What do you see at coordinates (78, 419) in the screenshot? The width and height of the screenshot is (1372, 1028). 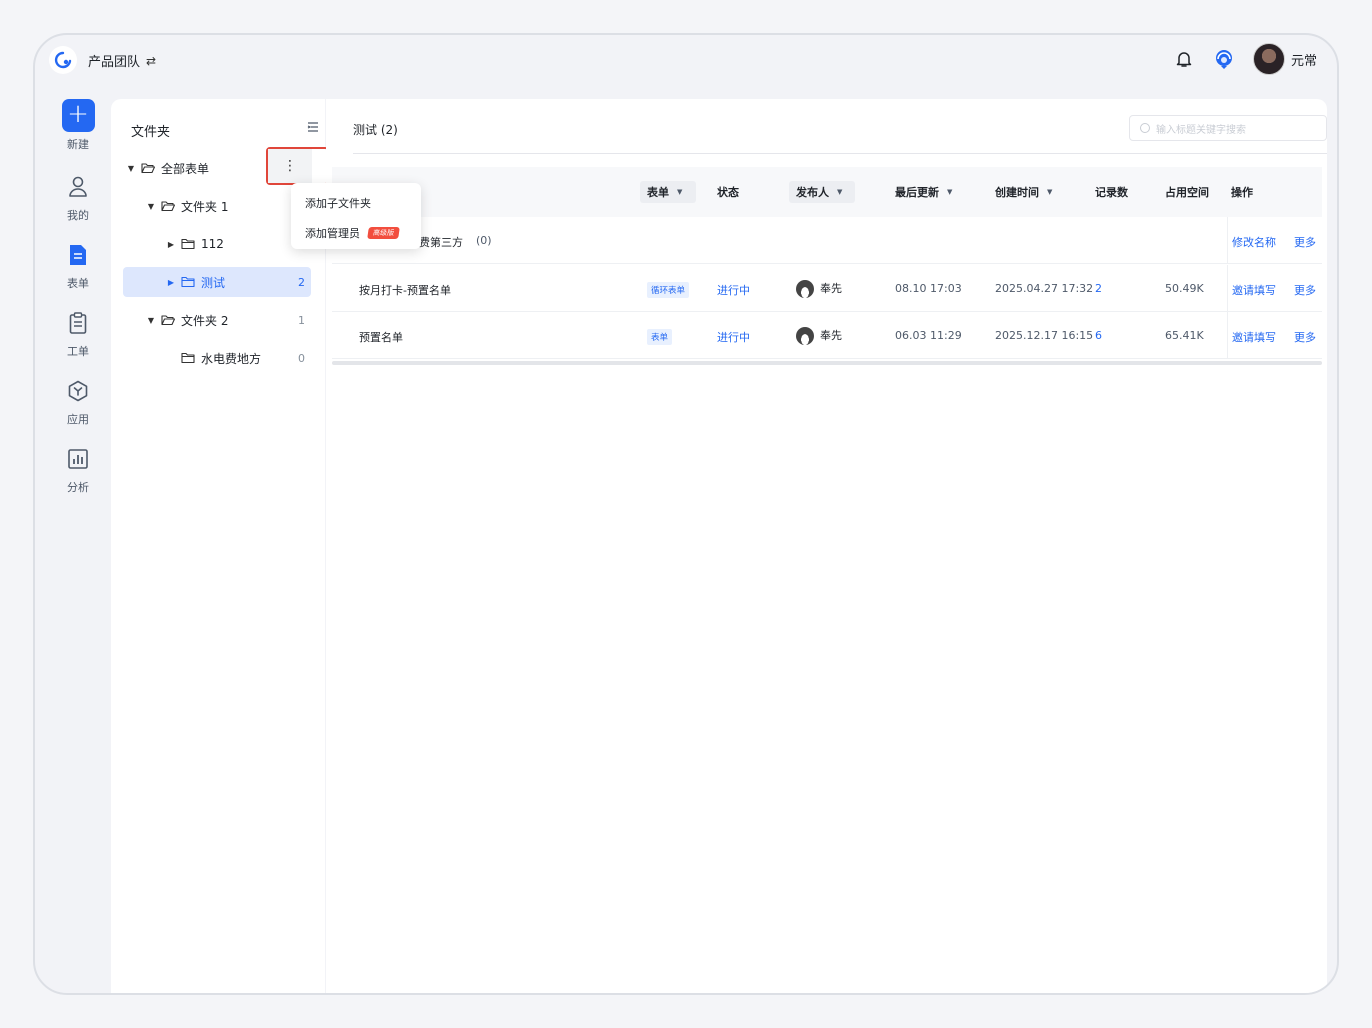 I see `nav-label: 应用` at bounding box center [78, 419].